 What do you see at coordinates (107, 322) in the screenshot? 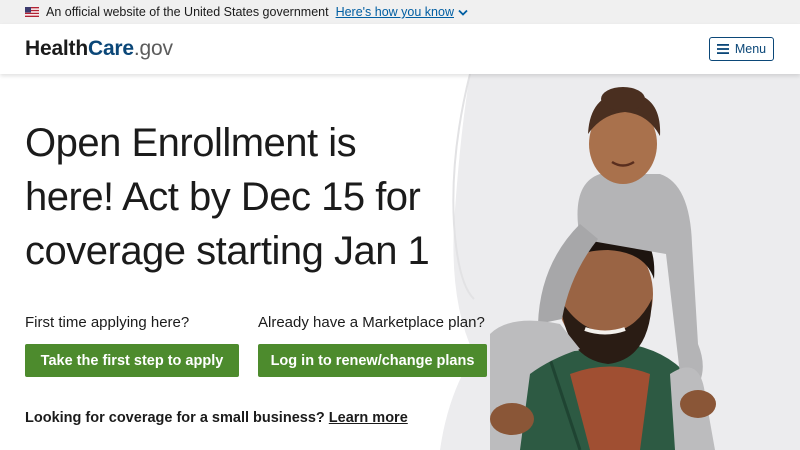
I see `first-time-prompt: First time applying here?` at bounding box center [107, 322].